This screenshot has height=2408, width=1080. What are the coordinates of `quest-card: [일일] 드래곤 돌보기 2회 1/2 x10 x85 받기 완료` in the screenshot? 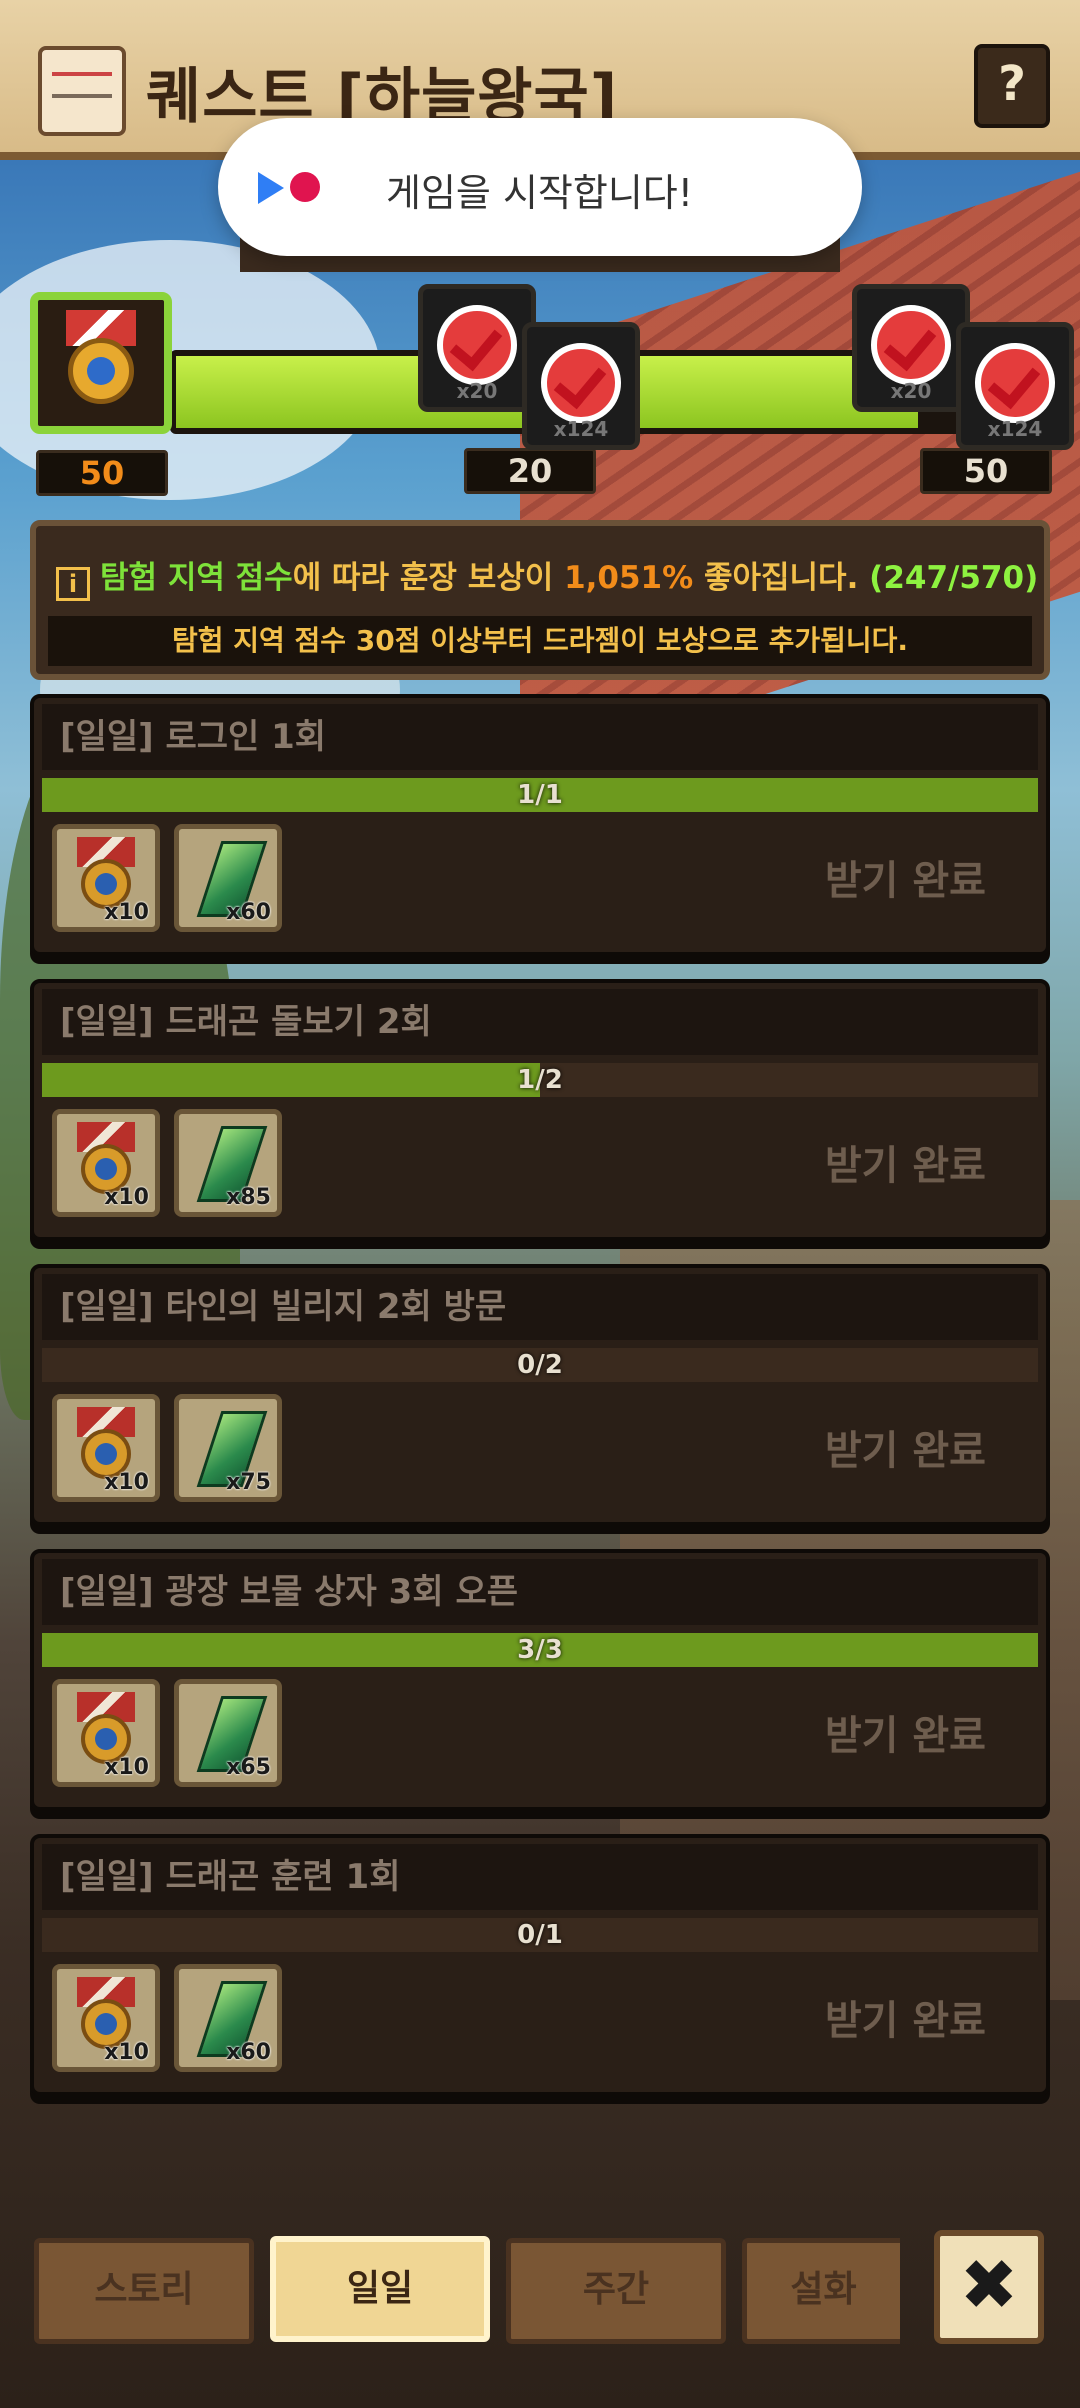 It's located at (540, 1110).